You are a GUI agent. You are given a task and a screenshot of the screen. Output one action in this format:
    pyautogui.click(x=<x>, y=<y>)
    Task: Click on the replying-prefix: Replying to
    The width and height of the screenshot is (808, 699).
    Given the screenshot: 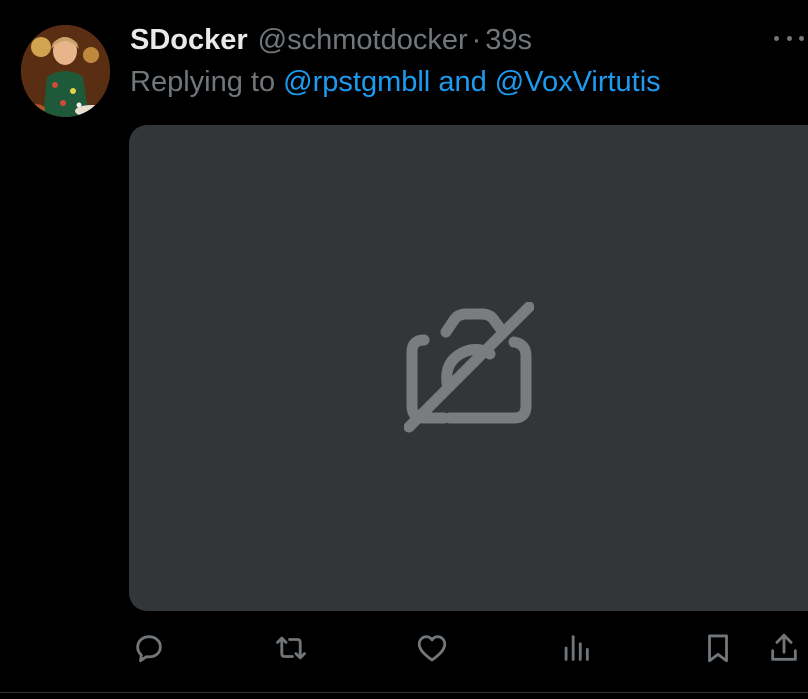 What is the action you would take?
    pyautogui.click(x=203, y=82)
    